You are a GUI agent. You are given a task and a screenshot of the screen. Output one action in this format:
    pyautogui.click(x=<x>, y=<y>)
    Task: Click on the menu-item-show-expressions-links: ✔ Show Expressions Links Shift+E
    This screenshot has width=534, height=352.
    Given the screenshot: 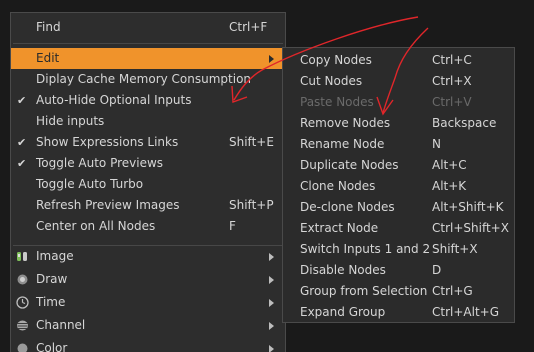 What is the action you would take?
    pyautogui.click(x=148, y=142)
    